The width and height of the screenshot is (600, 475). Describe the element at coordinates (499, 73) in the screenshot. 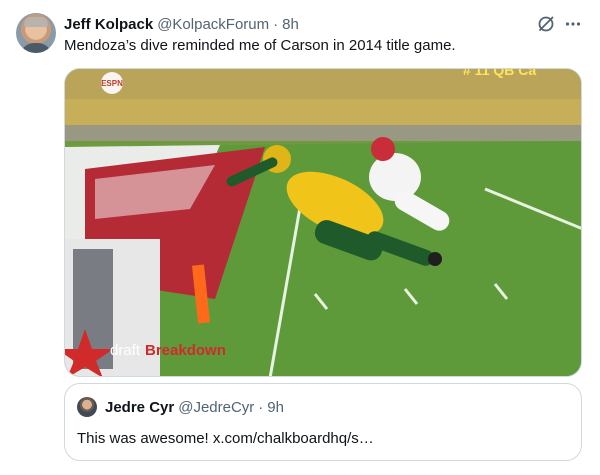

I see `top-banner-text: # 11 QB Ca` at that location.